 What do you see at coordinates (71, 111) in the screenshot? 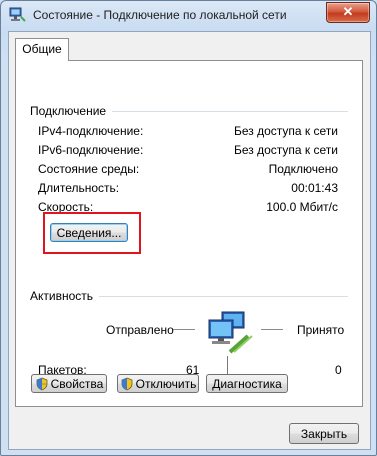
I see `connection-group-label: Подключение` at bounding box center [71, 111].